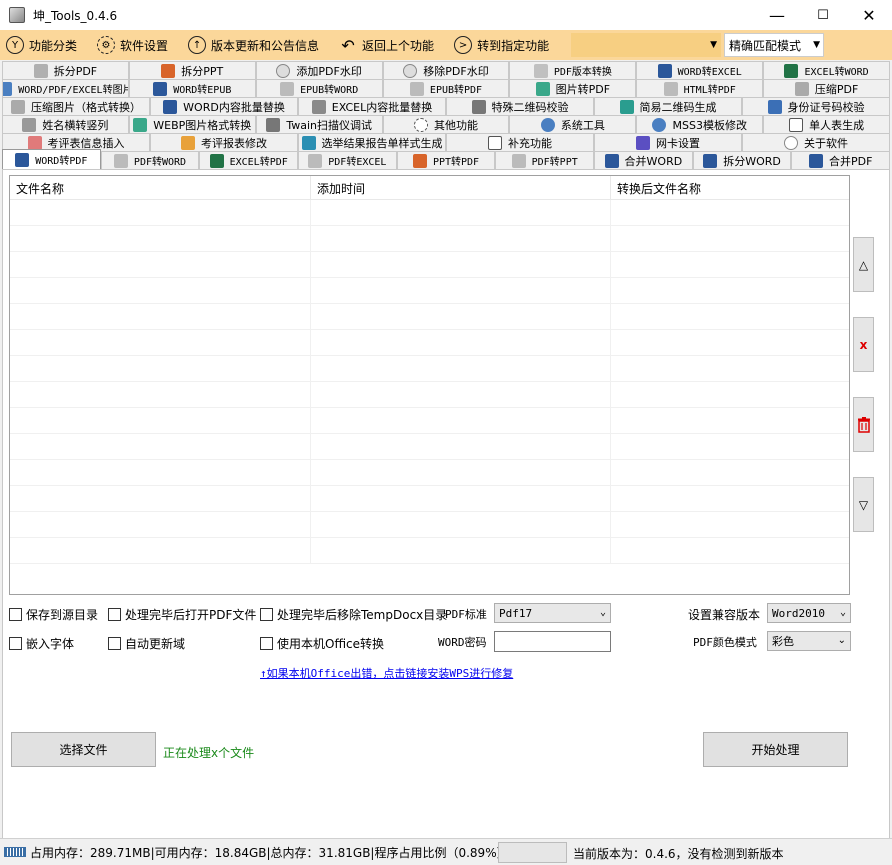 This screenshot has width=892, height=865. Describe the element at coordinates (700, 70) in the screenshot. I see `tab-word-to-excel: WORD转EXCEL` at that location.